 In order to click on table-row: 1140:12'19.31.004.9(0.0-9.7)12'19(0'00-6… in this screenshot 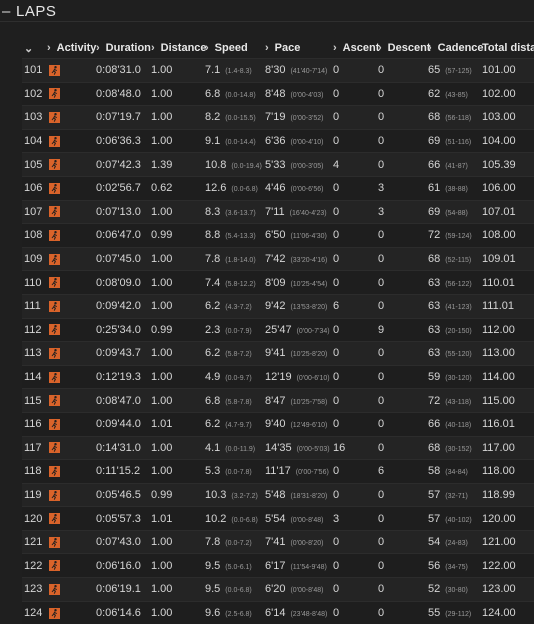, I will do `click(278, 377)`.